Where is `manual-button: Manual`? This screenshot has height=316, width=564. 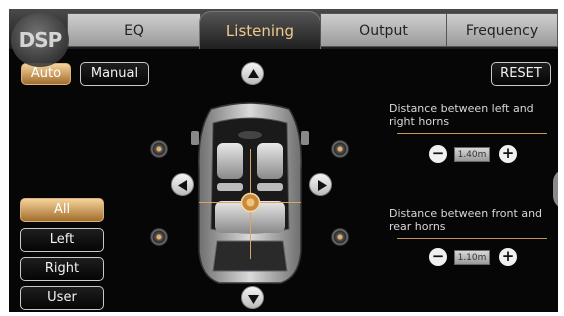
manual-button: Manual is located at coordinates (114, 74).